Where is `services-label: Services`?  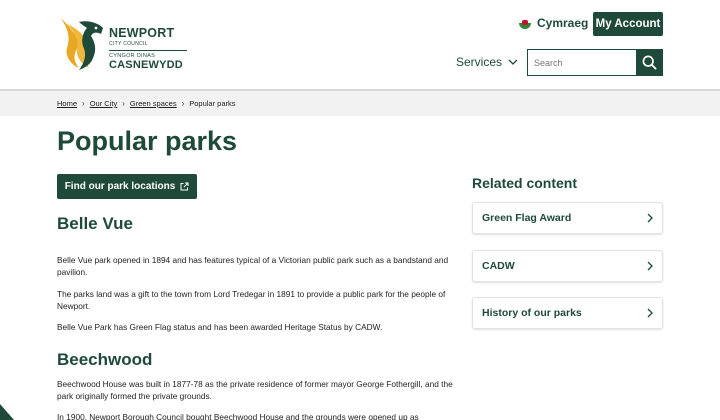
services-label: Services is located at coordinates (479, 62).